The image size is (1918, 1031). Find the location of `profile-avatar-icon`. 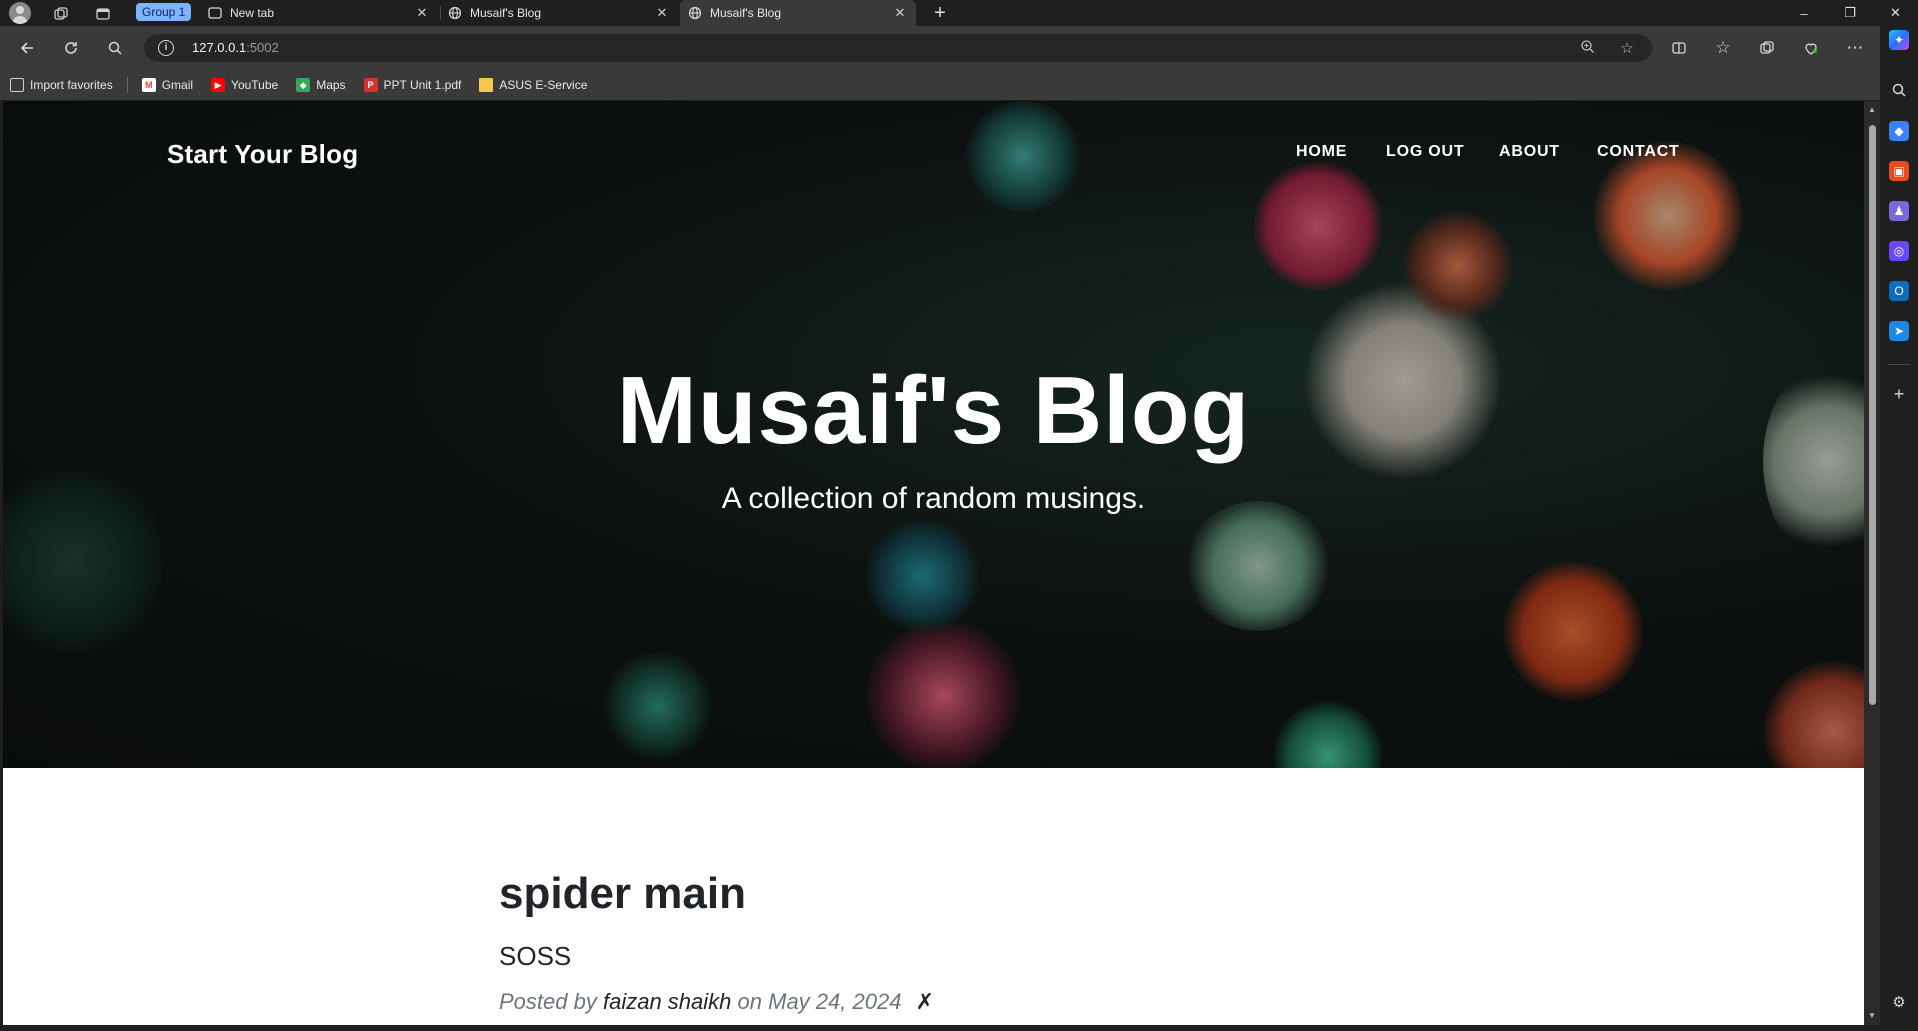

profile-avatar-icon is located at coordinates (20, 13).